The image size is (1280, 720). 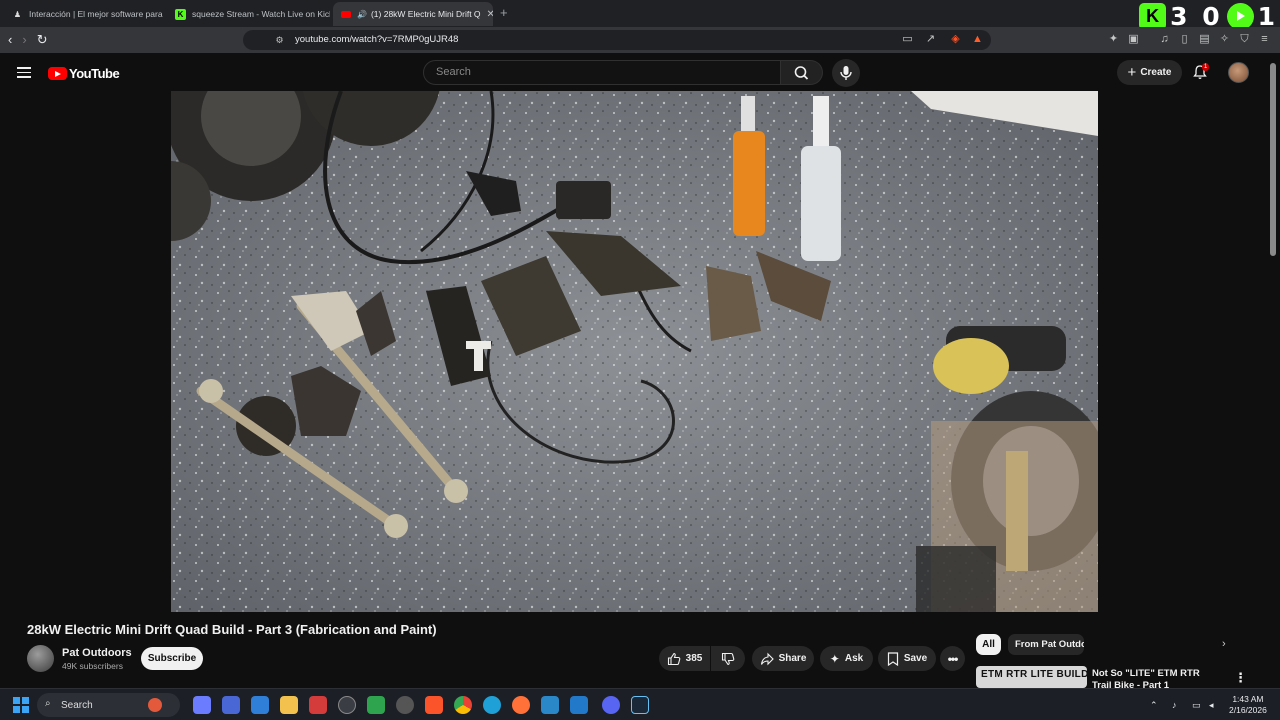 I want to click on url-text: youtube.com/watch?v=7RMP0gUJR48, so click(x=377, y=39).